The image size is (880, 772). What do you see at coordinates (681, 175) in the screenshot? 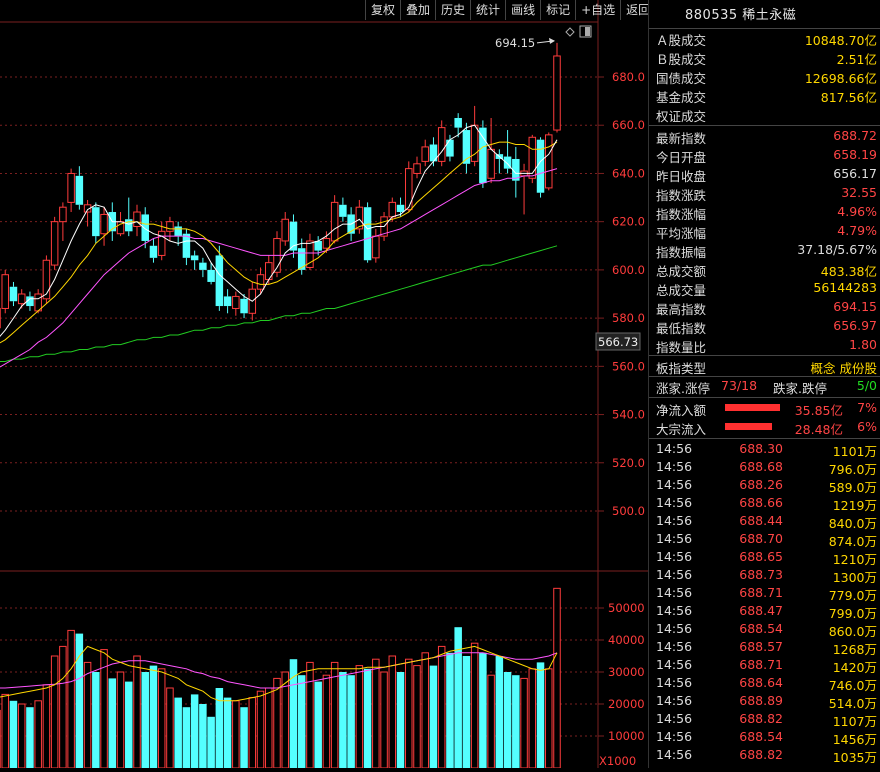
I see `stat-label: 昨日收盘` at bounding box center [681, 175].